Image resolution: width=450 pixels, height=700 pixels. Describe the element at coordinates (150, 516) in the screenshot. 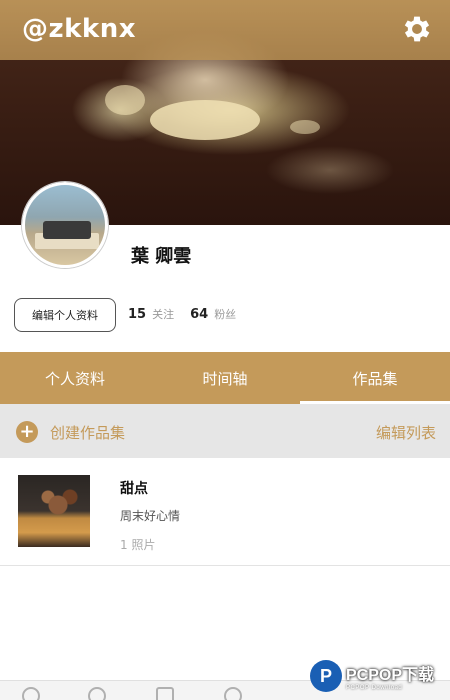

I see `album-description: 周末好心情` at that location.